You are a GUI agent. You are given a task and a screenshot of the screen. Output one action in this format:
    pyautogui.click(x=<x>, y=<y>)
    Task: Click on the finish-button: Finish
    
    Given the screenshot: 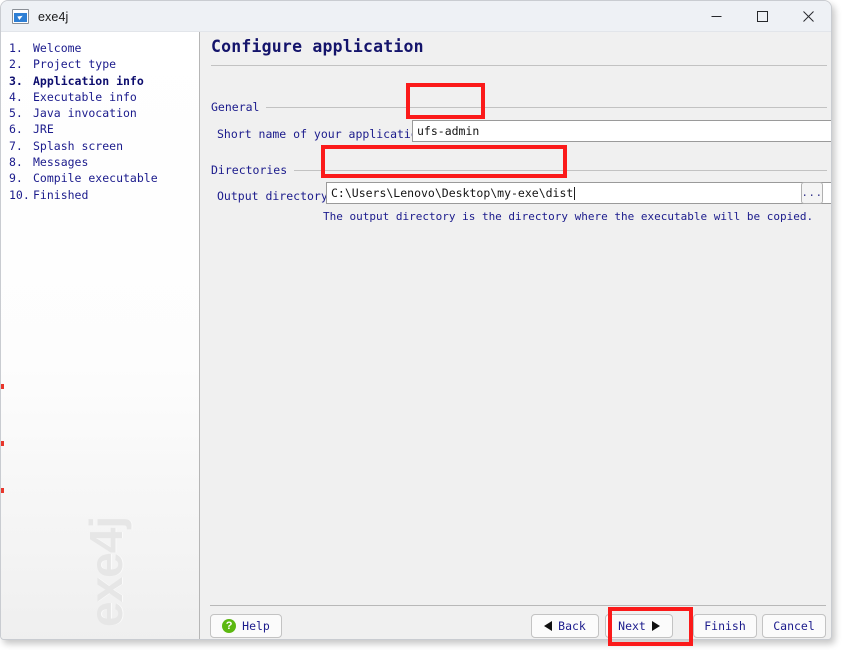 What is the action you would take?
    pyautogui.click(x=725, y=626)
    